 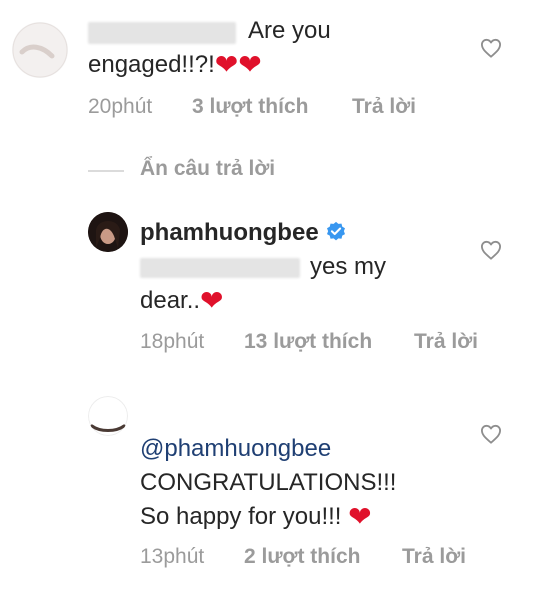 I want to click on comment-text: Are you, so click(x=289, y=30).